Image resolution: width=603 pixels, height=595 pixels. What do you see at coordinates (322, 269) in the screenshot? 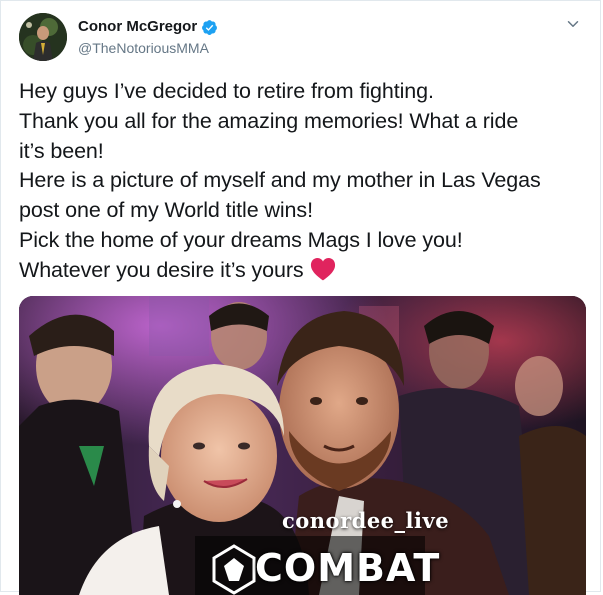
I see `heart-icon` at bounding box center [322, 269].